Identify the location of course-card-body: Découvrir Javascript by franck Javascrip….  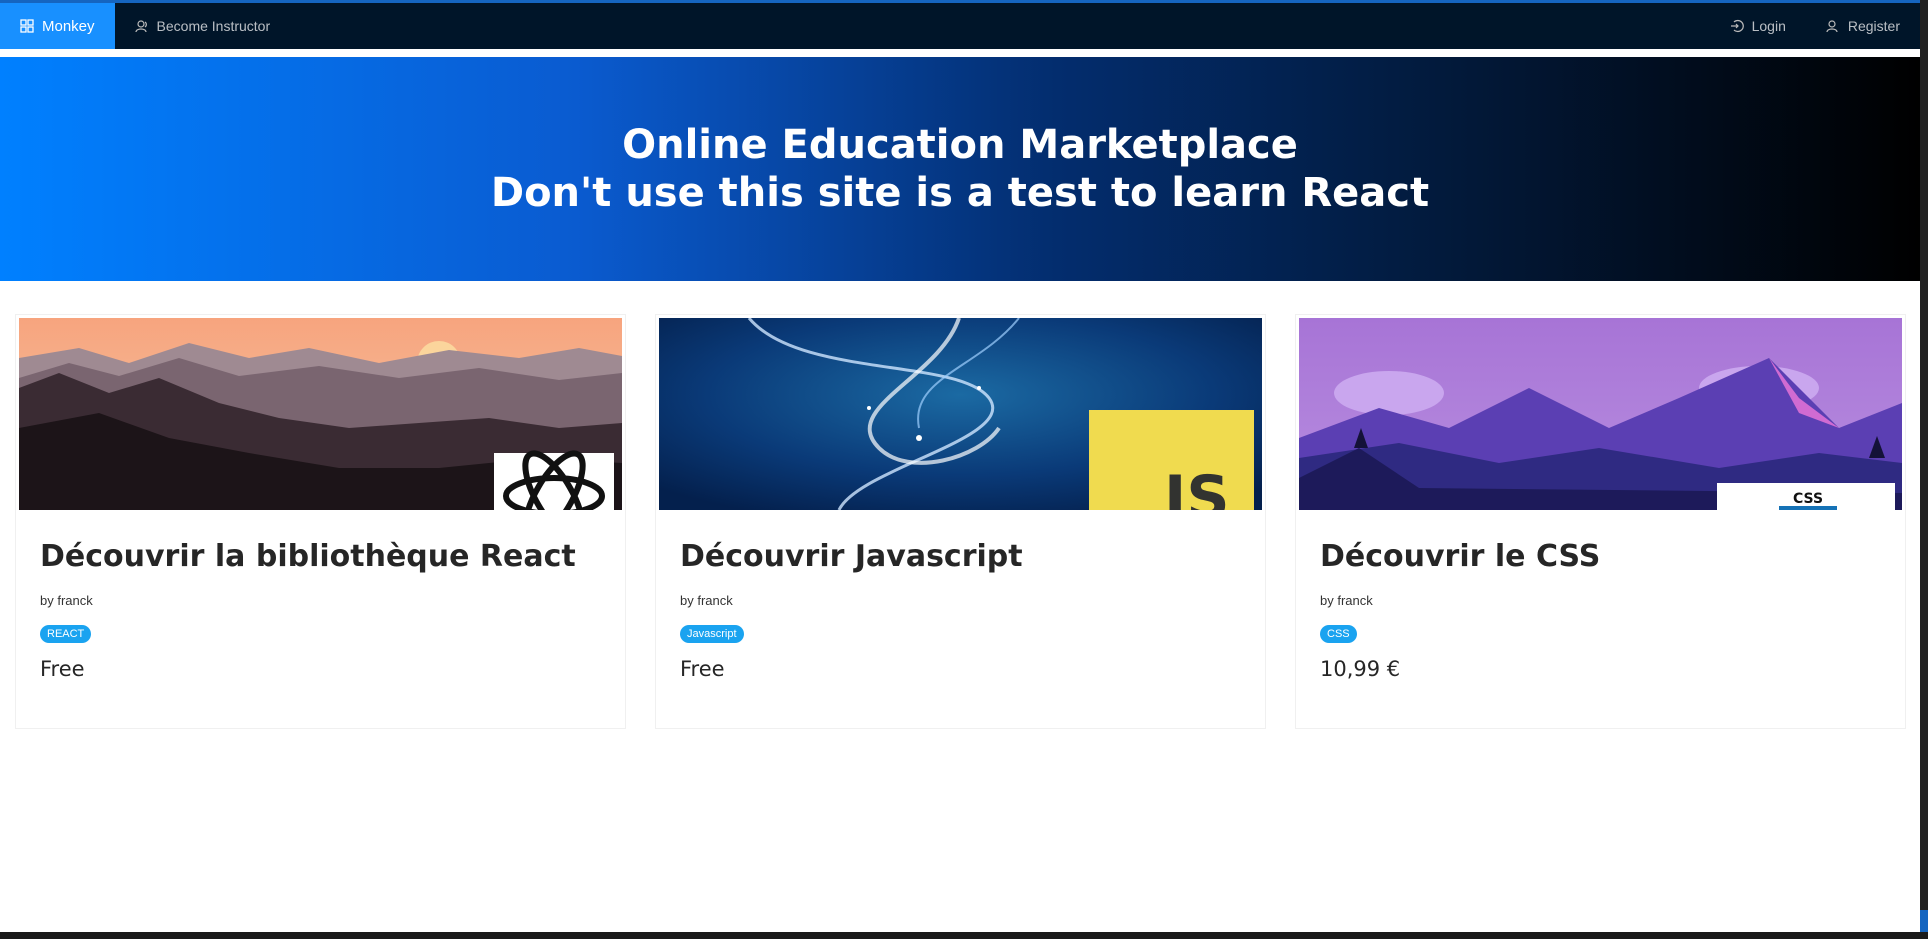
(960, 609).